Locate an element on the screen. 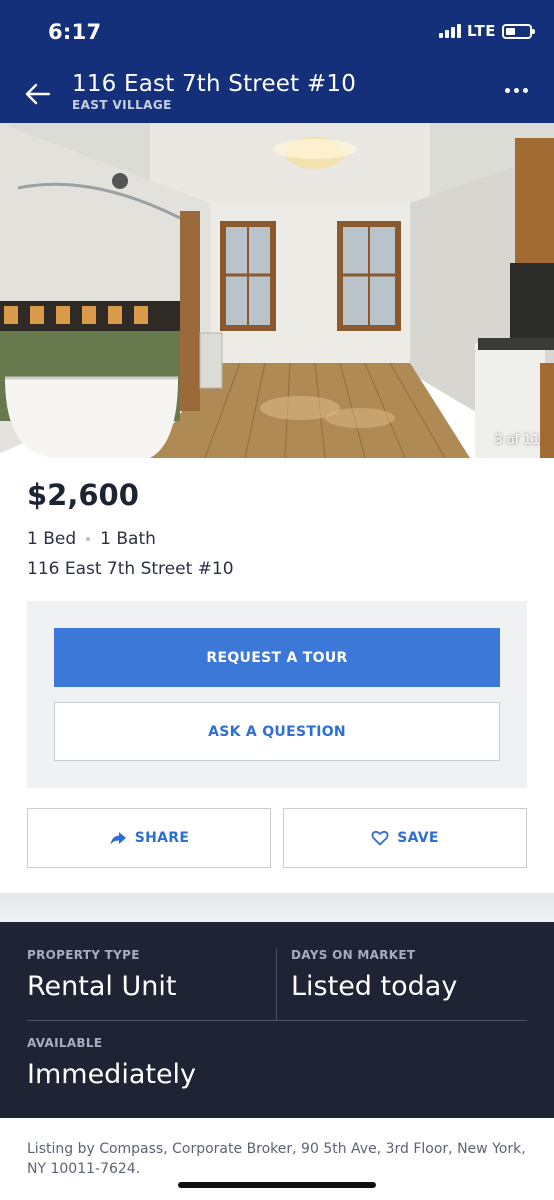  listing-price: $2,600 is located at coordinates (83, 495).